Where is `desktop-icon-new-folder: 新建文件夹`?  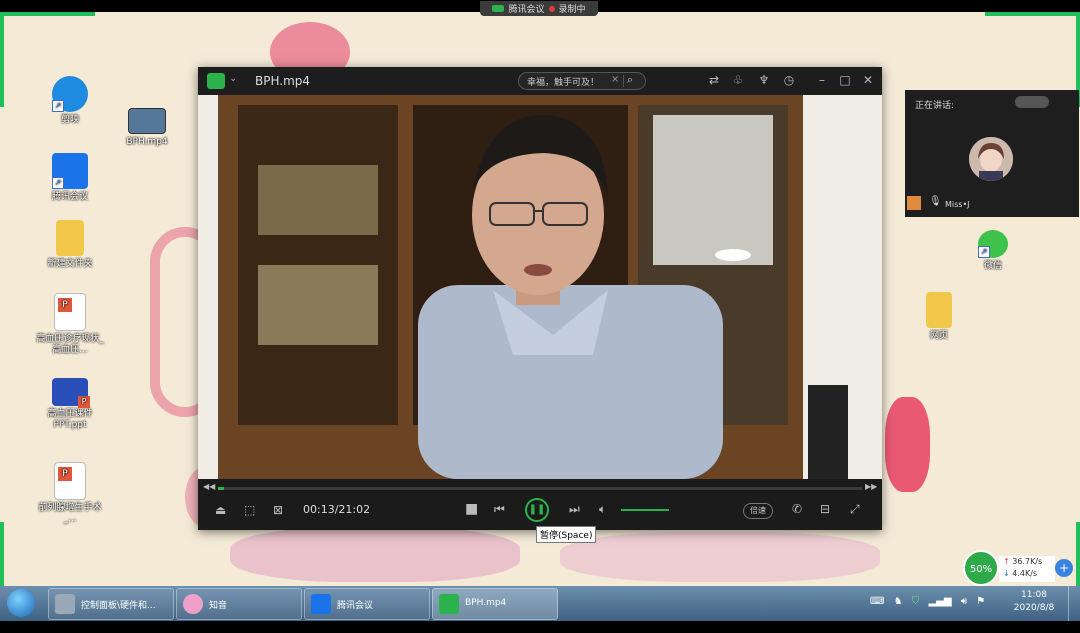 desktop-icon-new-folder: 新建文件夹 is located at coordinates (70, 245).